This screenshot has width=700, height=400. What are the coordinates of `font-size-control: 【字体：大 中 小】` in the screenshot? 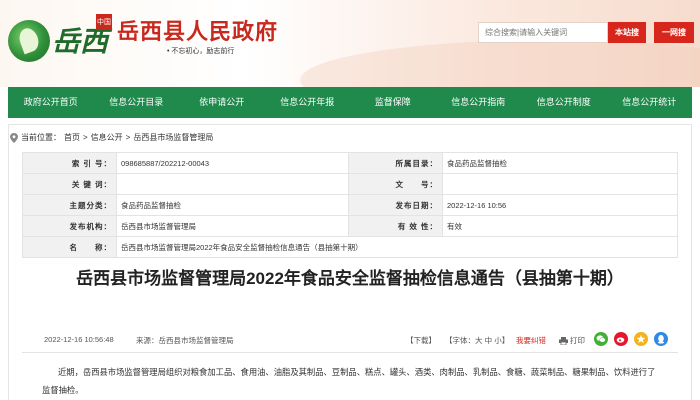 It's located at (477, 340).